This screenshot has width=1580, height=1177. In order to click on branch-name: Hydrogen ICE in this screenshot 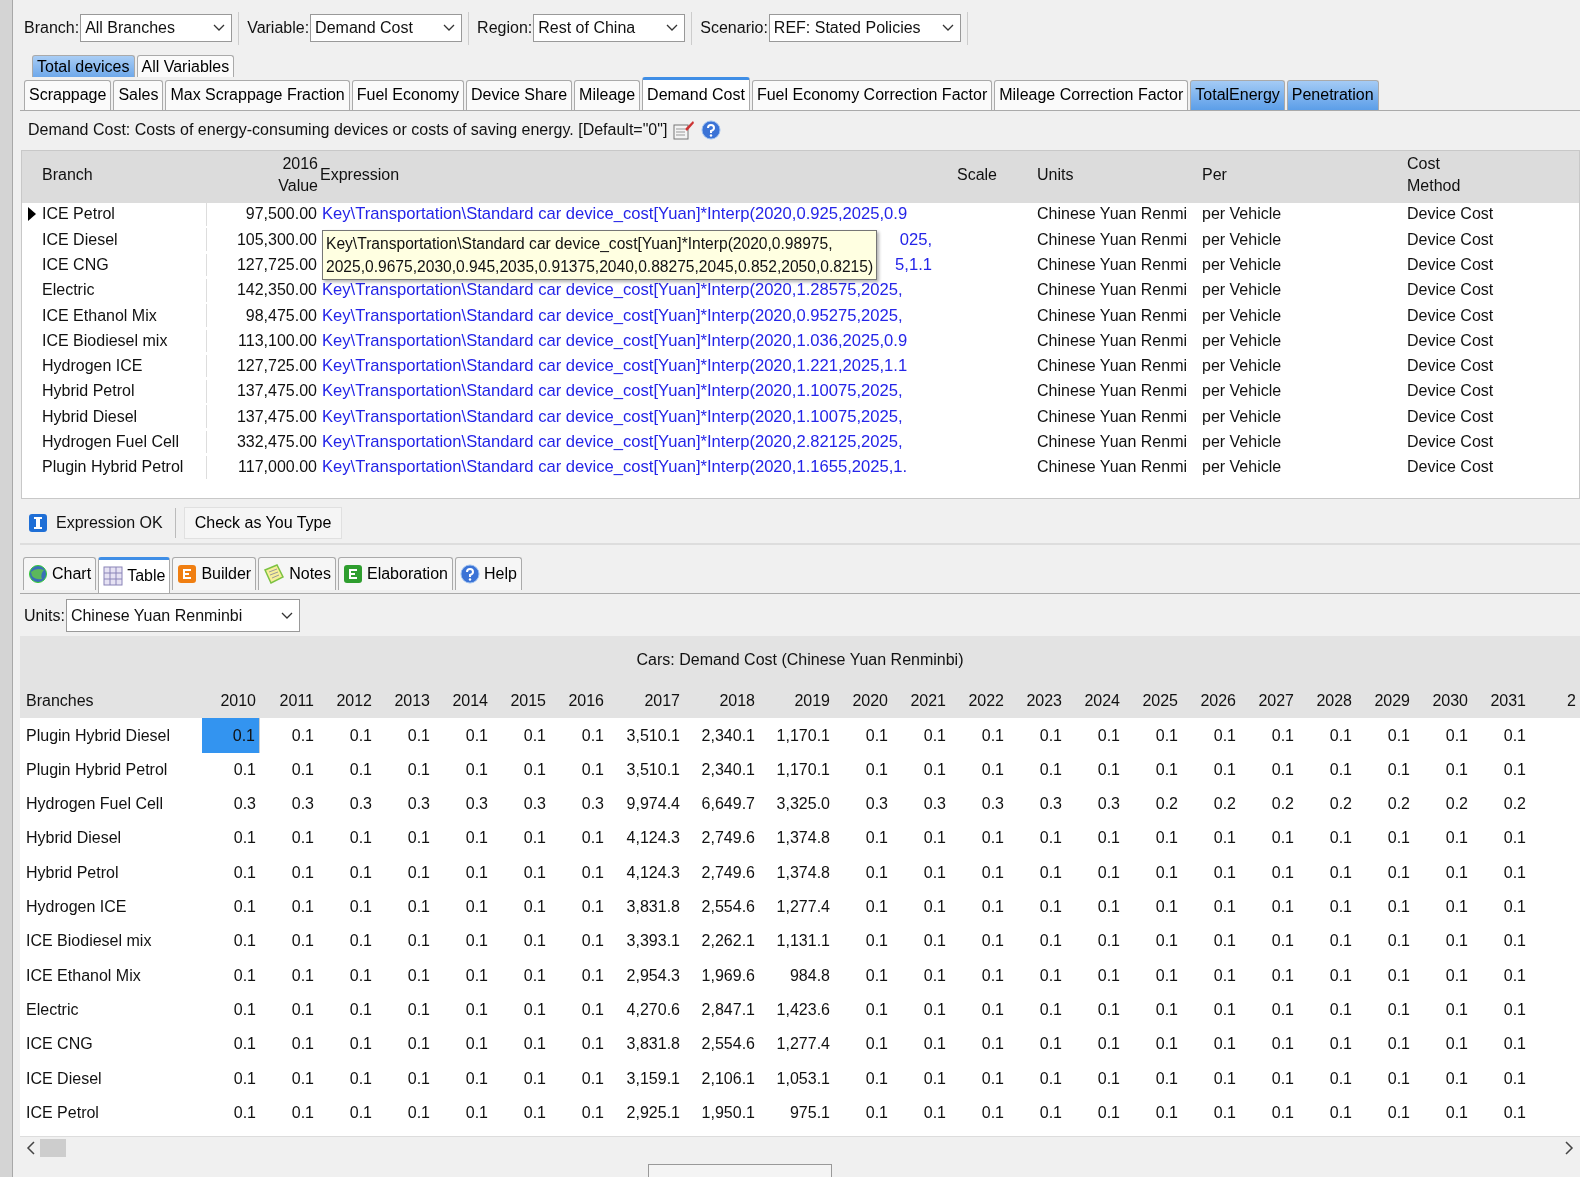, I will do `click(92, 366)`.